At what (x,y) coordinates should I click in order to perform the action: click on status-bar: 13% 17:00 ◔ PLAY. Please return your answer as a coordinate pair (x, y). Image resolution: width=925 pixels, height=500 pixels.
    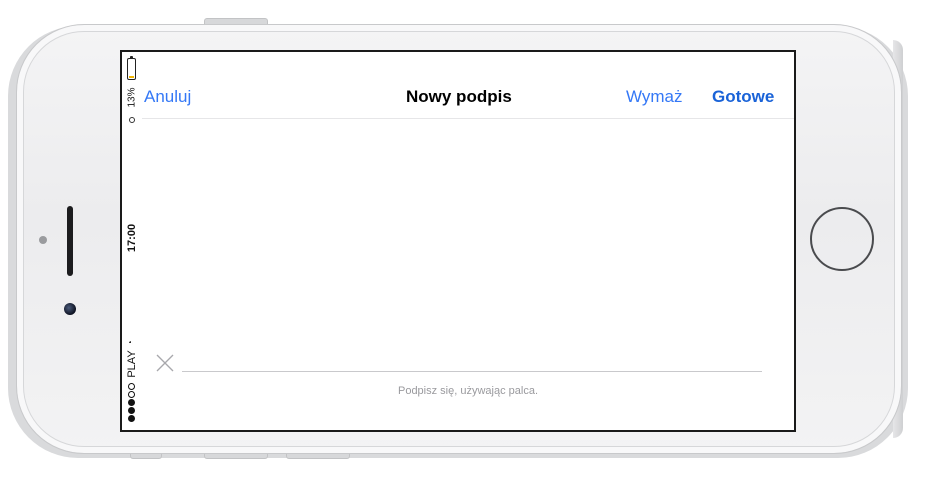
    Looking at the image, I should click on (132, 241).